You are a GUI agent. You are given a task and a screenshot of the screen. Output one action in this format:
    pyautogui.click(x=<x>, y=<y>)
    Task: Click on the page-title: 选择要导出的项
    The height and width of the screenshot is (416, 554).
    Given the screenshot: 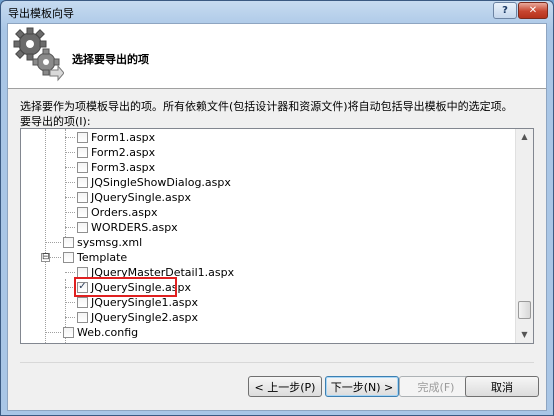 What is the action you would take?
    pyautogui.click(x=110, y=59)
    